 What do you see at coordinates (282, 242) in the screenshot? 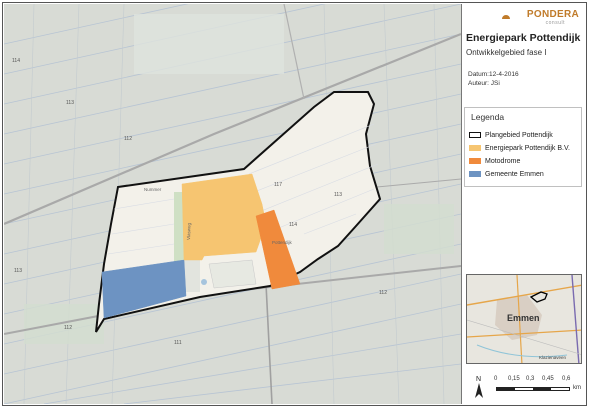
I see `area-label: Pottendijk` at bounding box center [282, 242].